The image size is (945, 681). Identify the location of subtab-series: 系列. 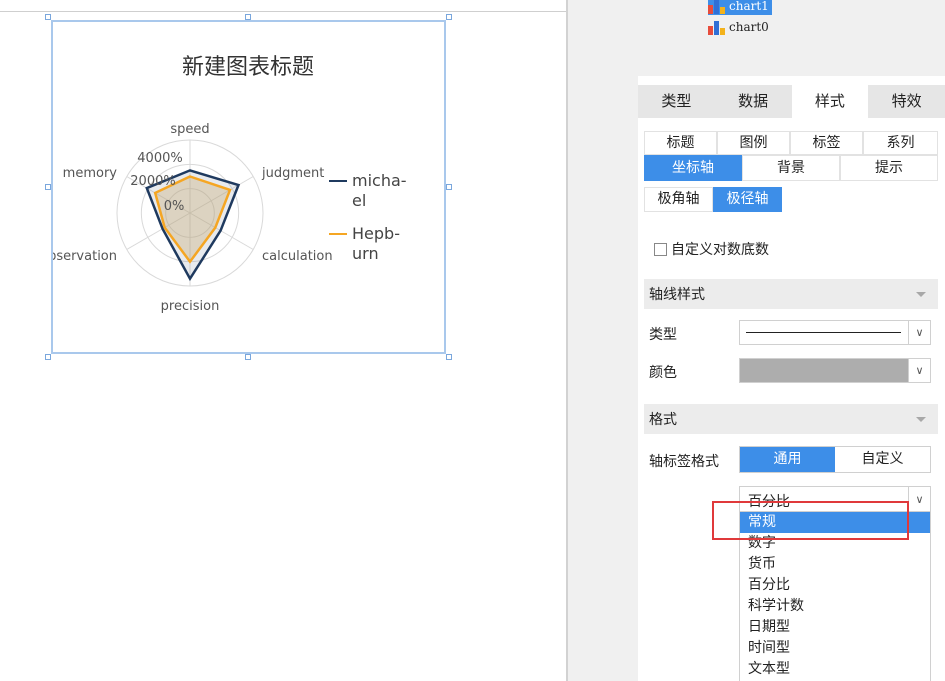
(900, 143).